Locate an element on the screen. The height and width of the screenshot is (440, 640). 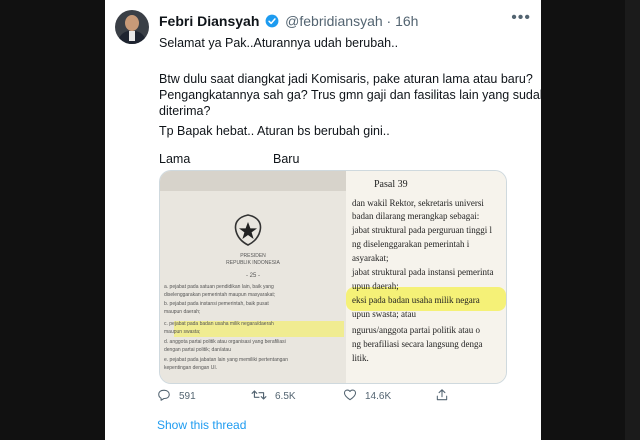
share-icon is located at coordinates (442, 396).